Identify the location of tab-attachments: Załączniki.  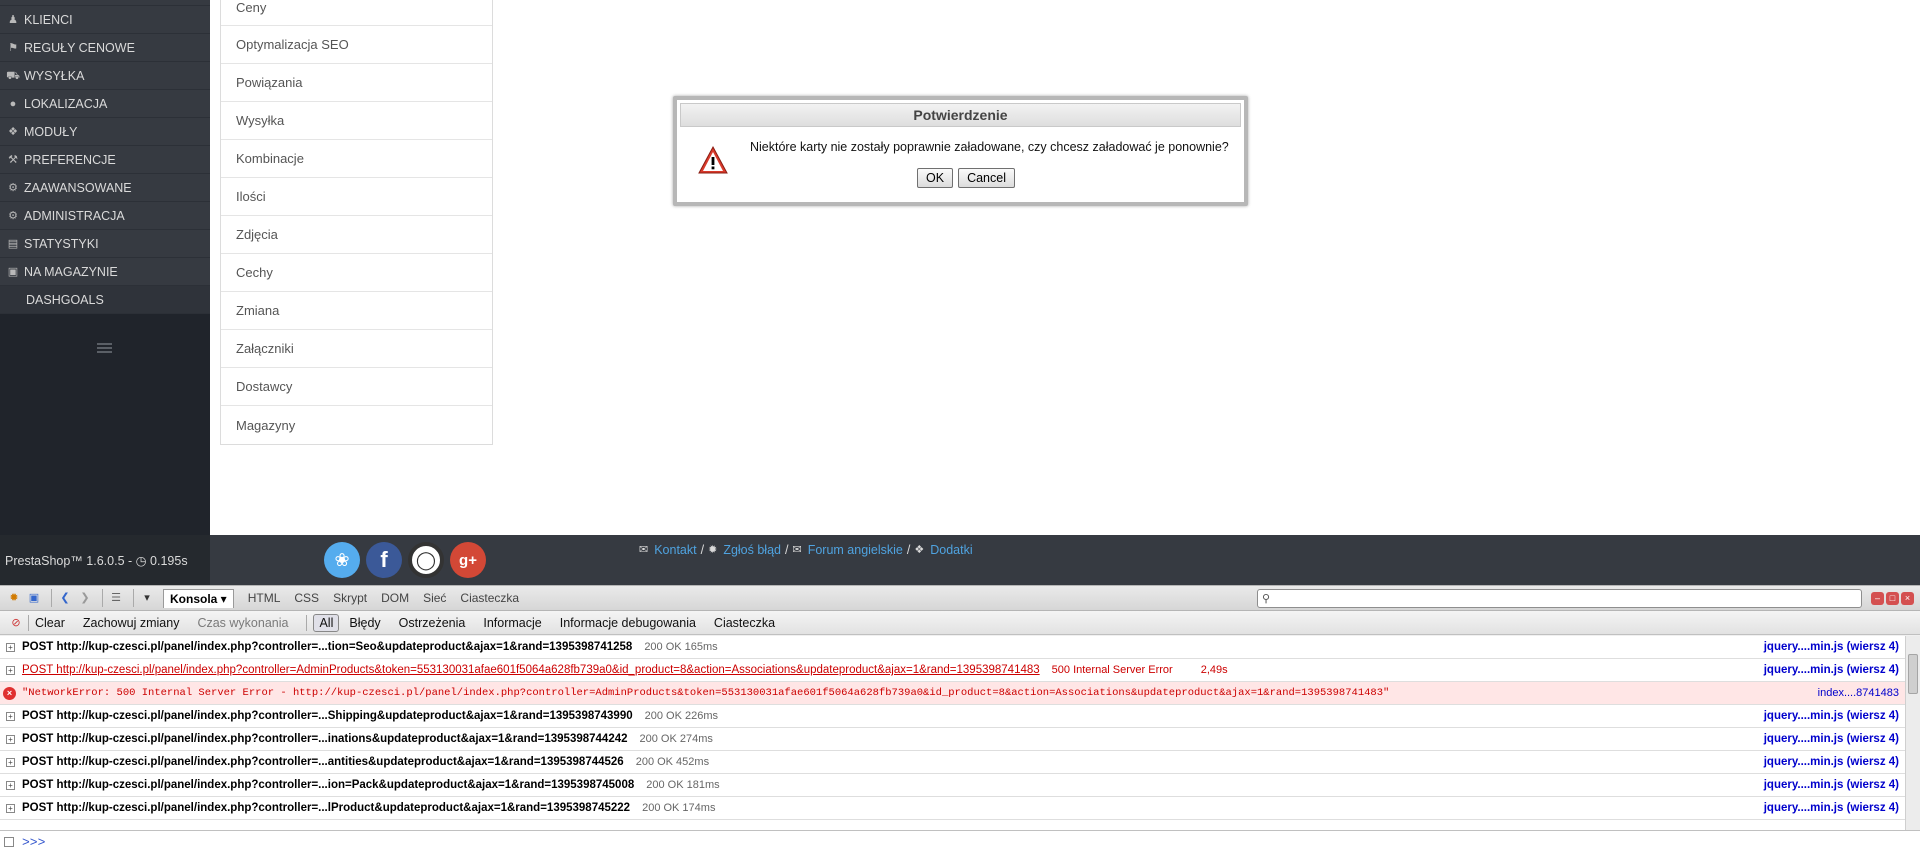
(356, 349).